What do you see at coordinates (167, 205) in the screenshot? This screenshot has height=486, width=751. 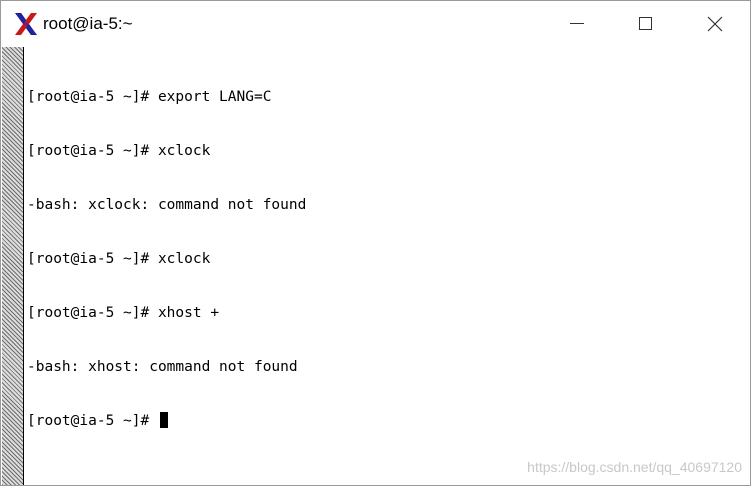 I see `terminal-line: -bash: xclock: command not found` at bounding box center [167, 205].